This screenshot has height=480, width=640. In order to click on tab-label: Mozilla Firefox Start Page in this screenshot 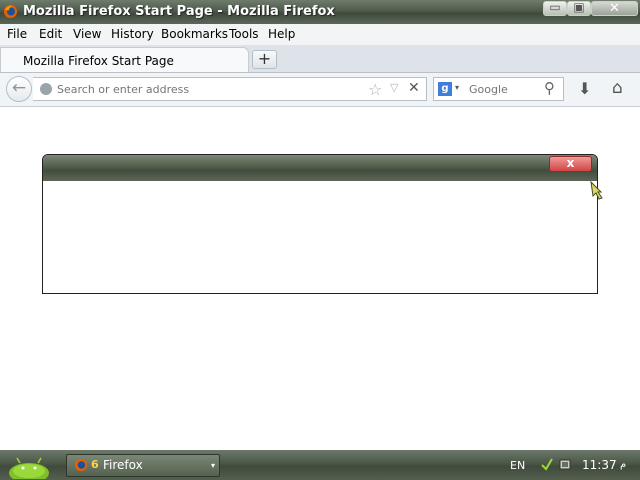, I will do `click(98, 61)`.